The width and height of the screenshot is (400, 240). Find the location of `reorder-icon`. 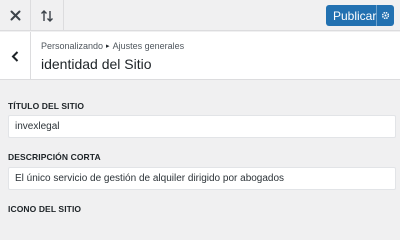

reorder-icon is located at coordinates (47, 15).